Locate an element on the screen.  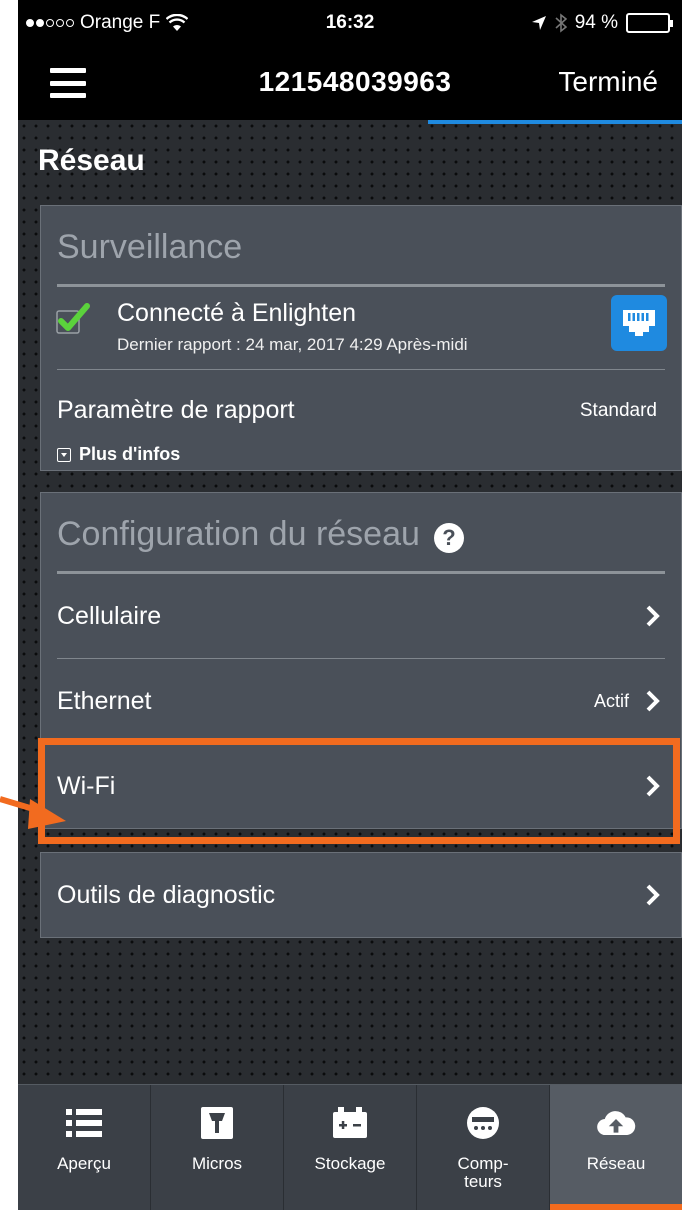
tab-label: Aperçu is located at coordinates (84, 1163).